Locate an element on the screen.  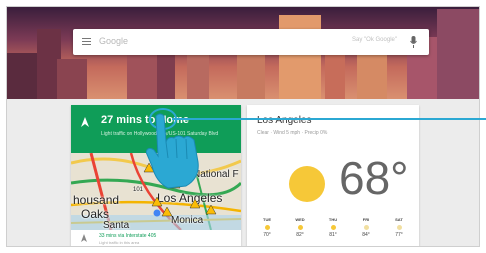
weather-condition: Clear · Wind 5 mph · Precip 0% is located at coordinates (292, 133).